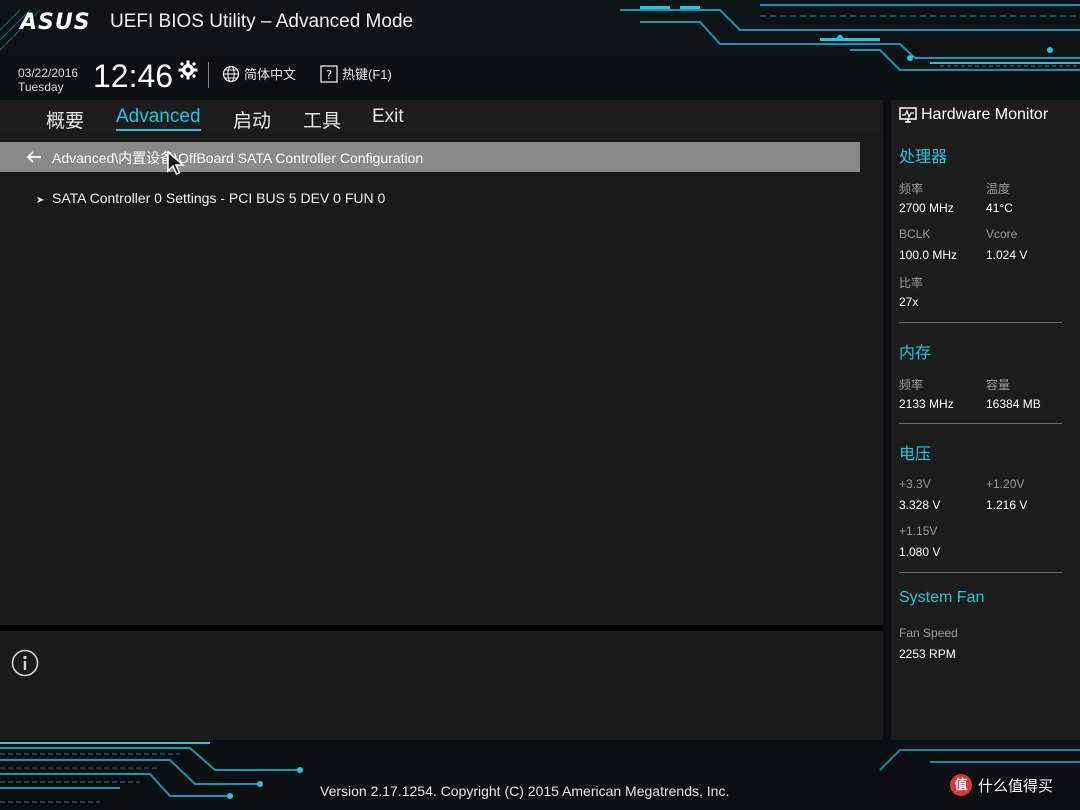  I want to click on monitor-icon, so click(908, 115).